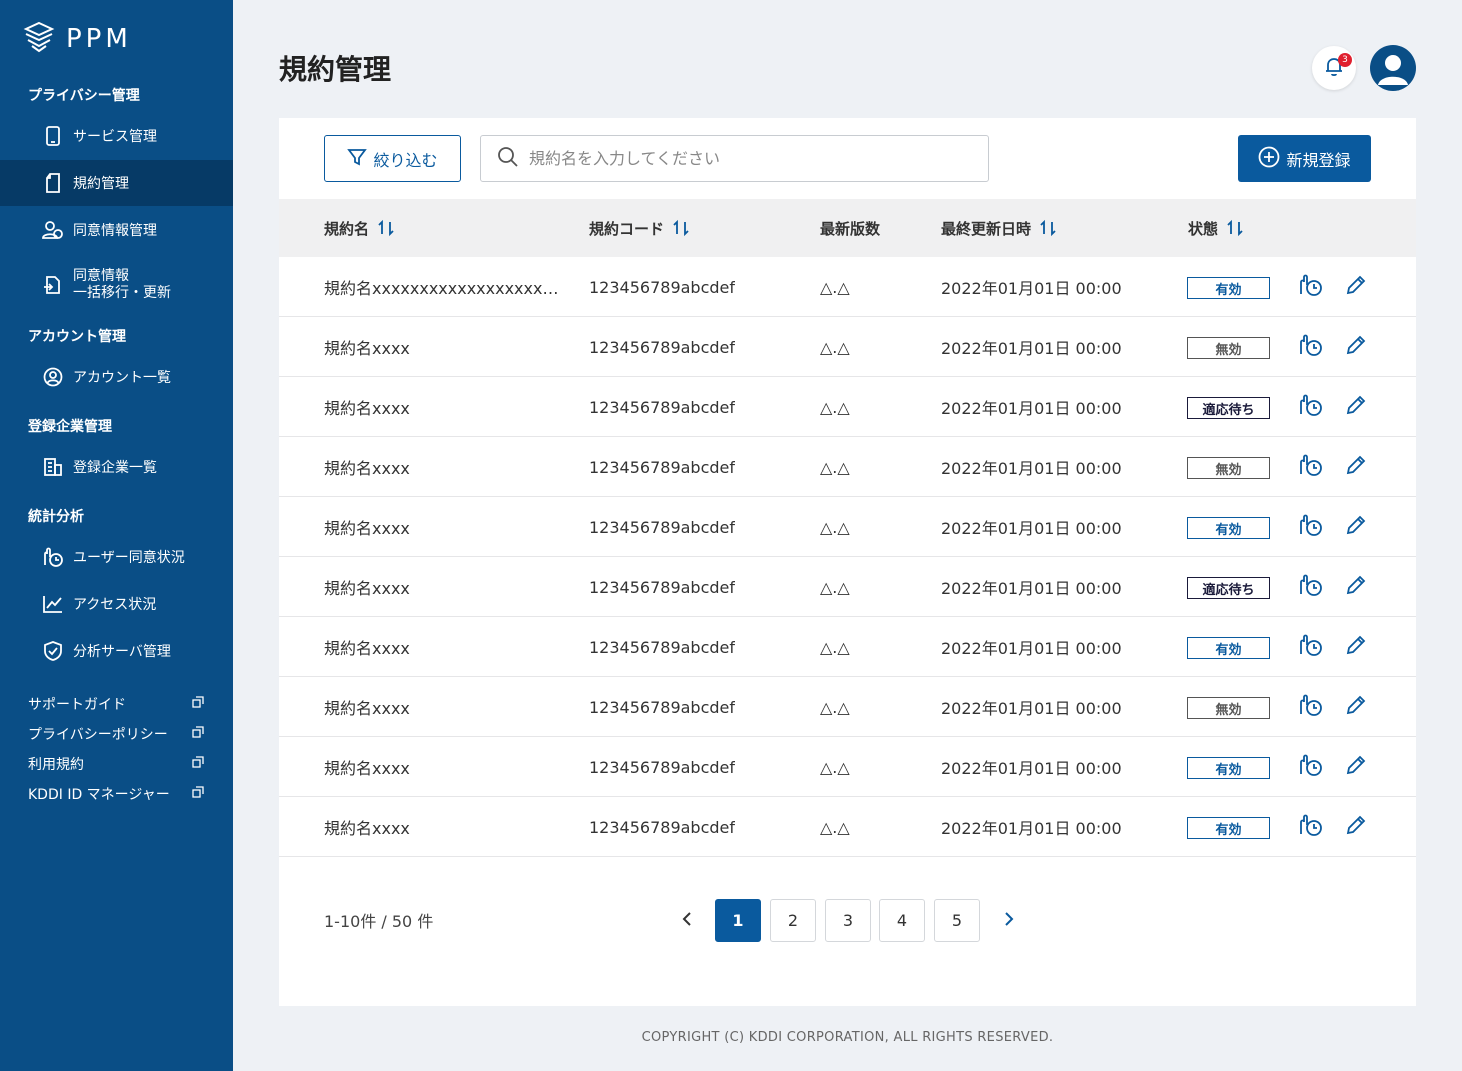 The height and width of the screenshot is (1071, 1462). I want to click on search-input, so click(749, 158).